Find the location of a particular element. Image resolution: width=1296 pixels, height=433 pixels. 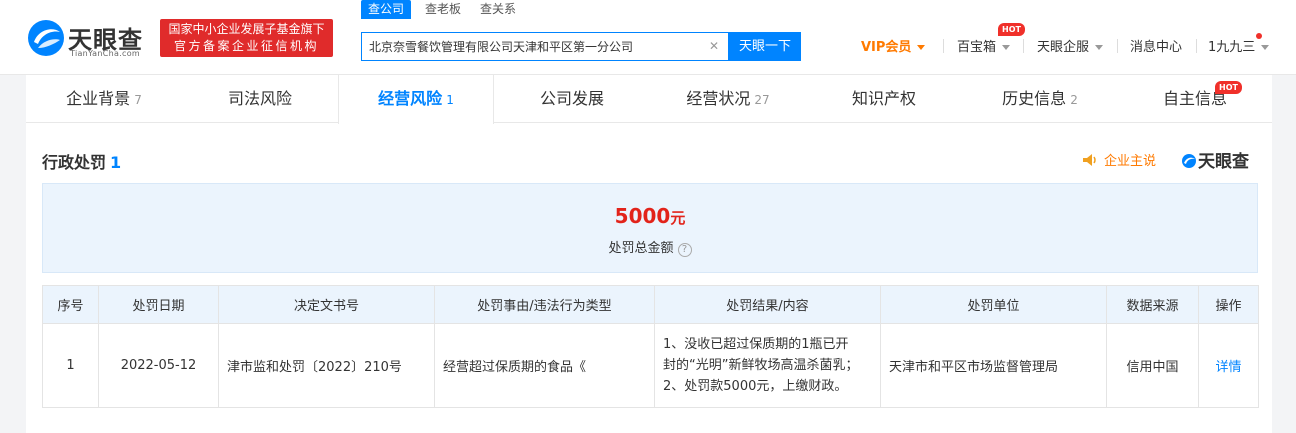

gov-badge-line1: 国家中小企业发展子基金旗下 is located at coordinates (246, 29).